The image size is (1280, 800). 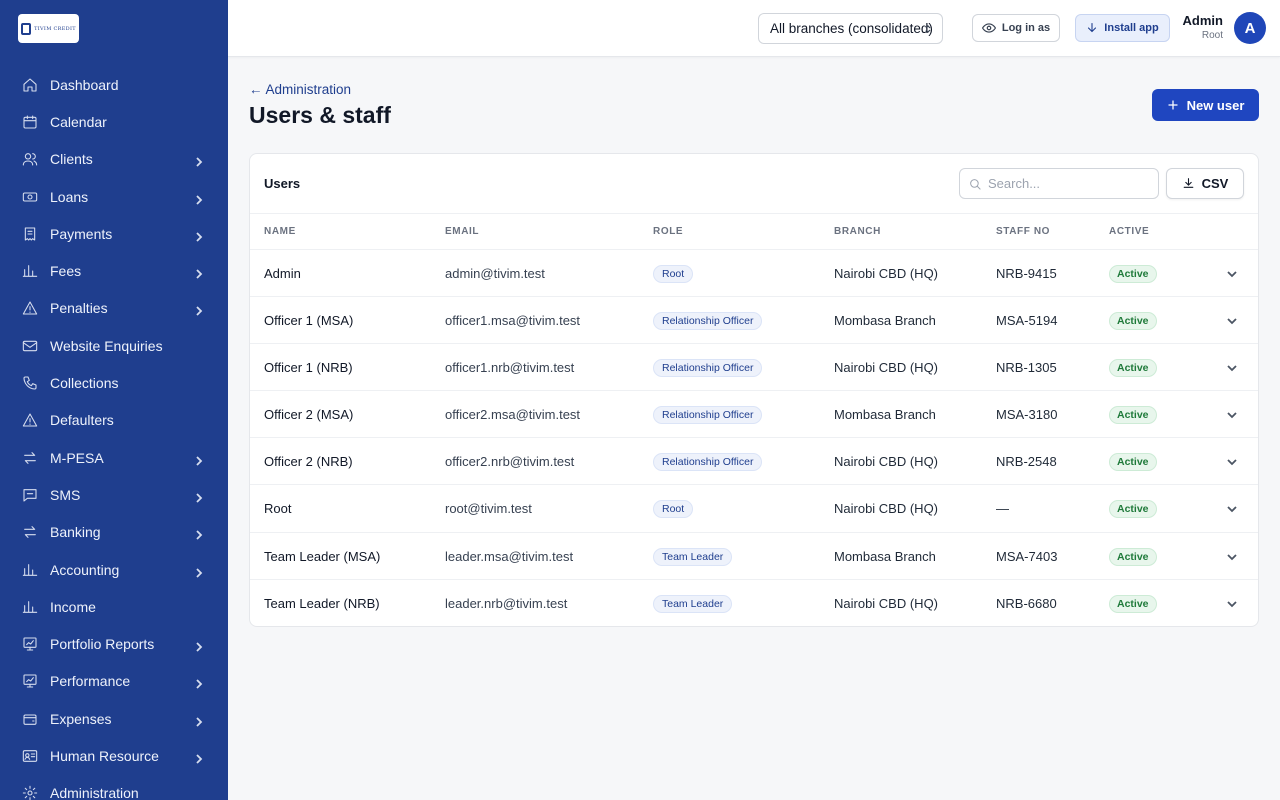 What do you see at coordinates (69, 196) in the screenshot?
I see `sidebar-item-label: Loans` at bounding box center [69, 196].